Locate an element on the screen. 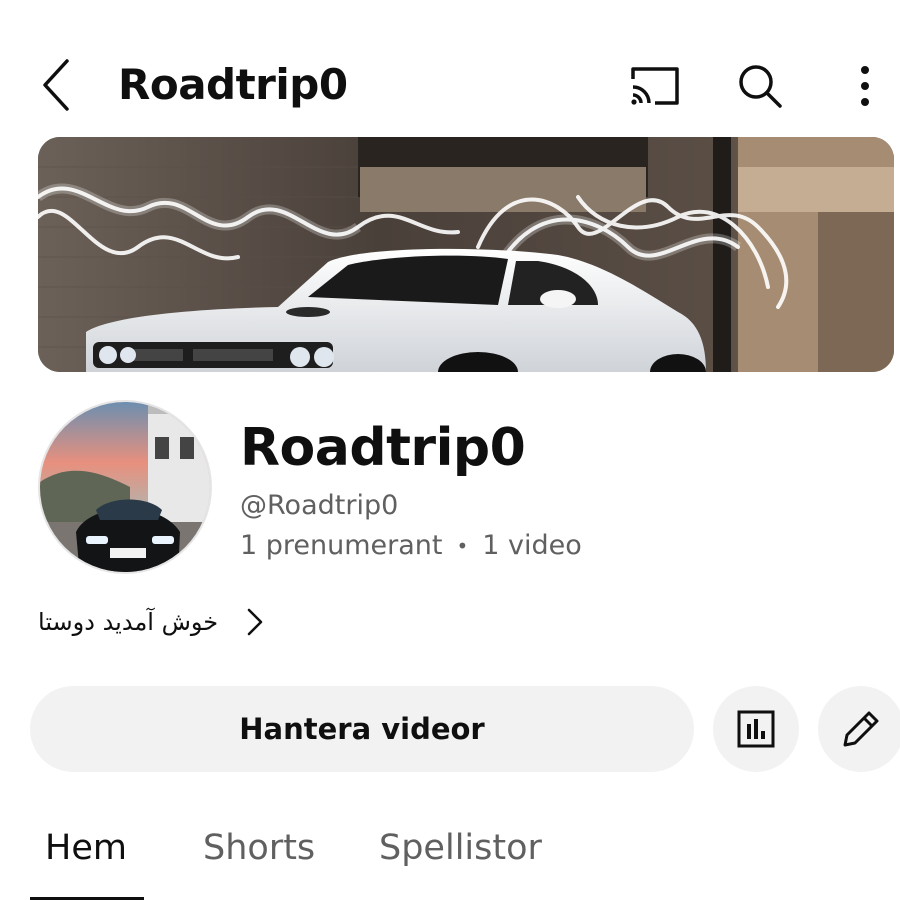 This screenshot has height=900, width=900. back-button is located at coordinates (56, 85).